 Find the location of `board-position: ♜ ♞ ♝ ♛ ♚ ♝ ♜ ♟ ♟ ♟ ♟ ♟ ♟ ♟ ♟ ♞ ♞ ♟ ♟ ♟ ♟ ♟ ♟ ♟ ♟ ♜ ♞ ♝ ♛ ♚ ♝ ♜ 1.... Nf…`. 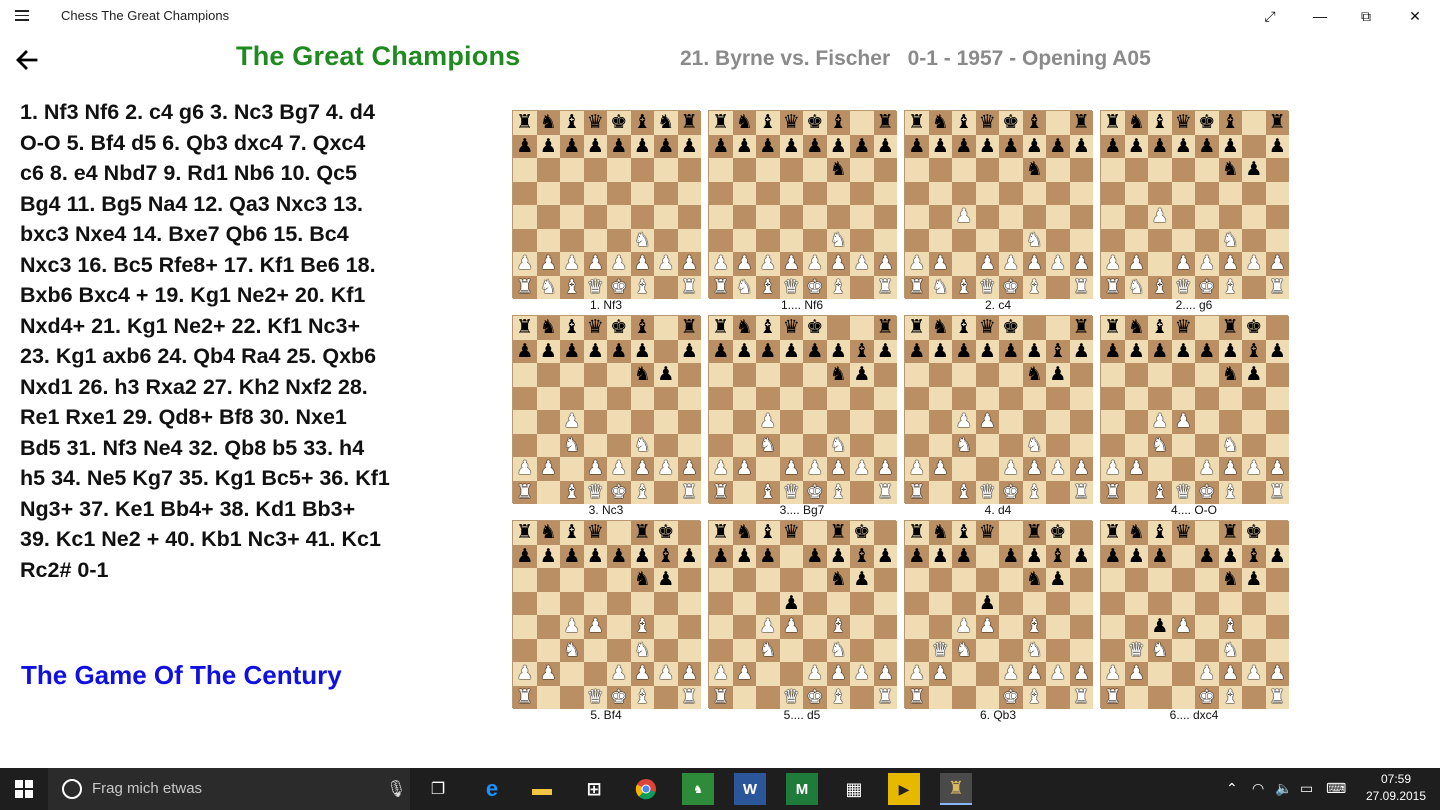

board-position: ♜ ♞ ♝ ♛ ♚ ♝ ♜ ♟ ♟ ♟ ♟ ♟ ♟ ♟ ♟ ♞ ♞ ♟ ♟ ♟ ♟ ♟ ♟ ♟ ♟ ♜ ♞ ♝ ♛ ♚ ♝ ♜ 1.... Nf… is located at coordinates (802, 212).